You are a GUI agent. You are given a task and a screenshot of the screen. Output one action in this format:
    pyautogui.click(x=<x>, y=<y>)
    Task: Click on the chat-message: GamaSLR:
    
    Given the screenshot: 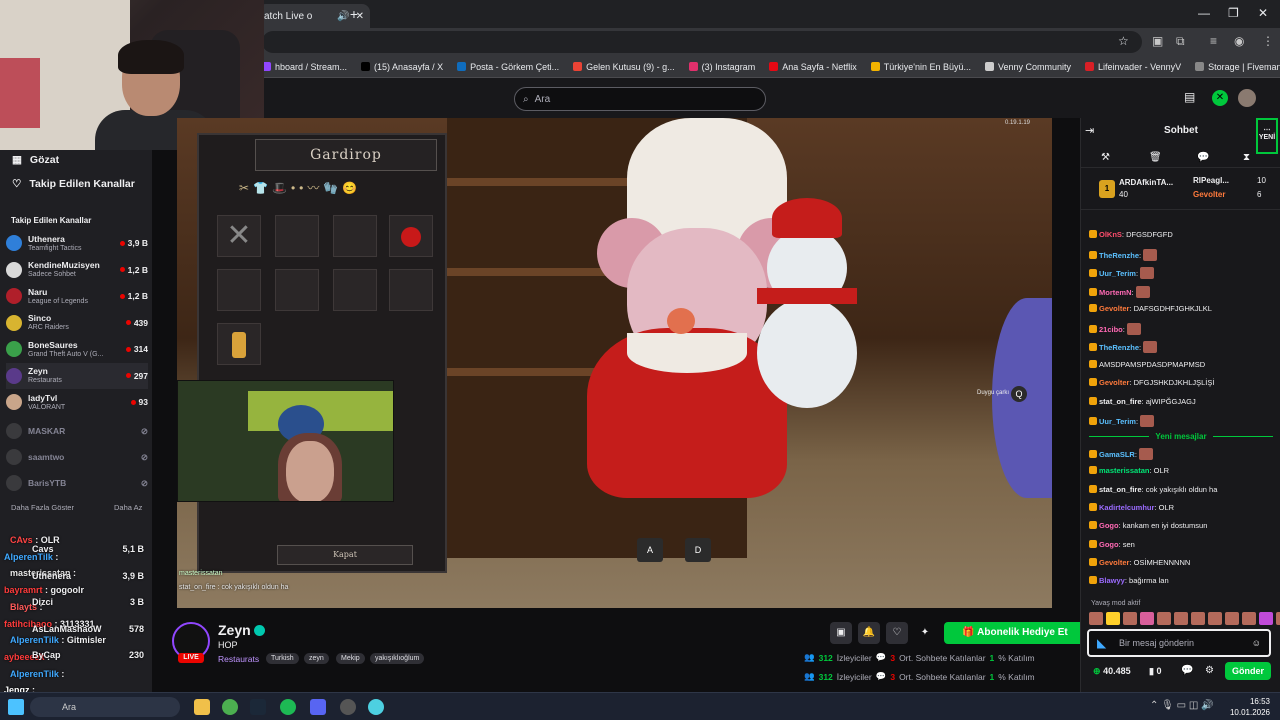 What is the action you would take?
    pyautogui.click(x=1183, y=454)
    